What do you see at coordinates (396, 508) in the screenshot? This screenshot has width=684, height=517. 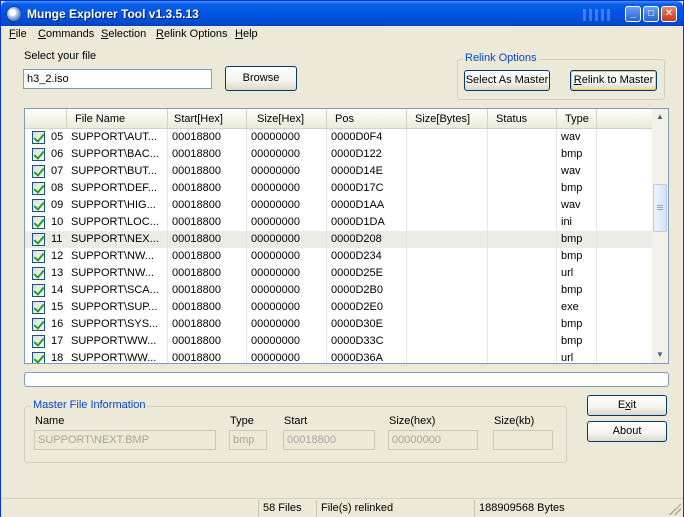 I see `status-relinked: File(s) relinked` at bounding box center [396, 508].